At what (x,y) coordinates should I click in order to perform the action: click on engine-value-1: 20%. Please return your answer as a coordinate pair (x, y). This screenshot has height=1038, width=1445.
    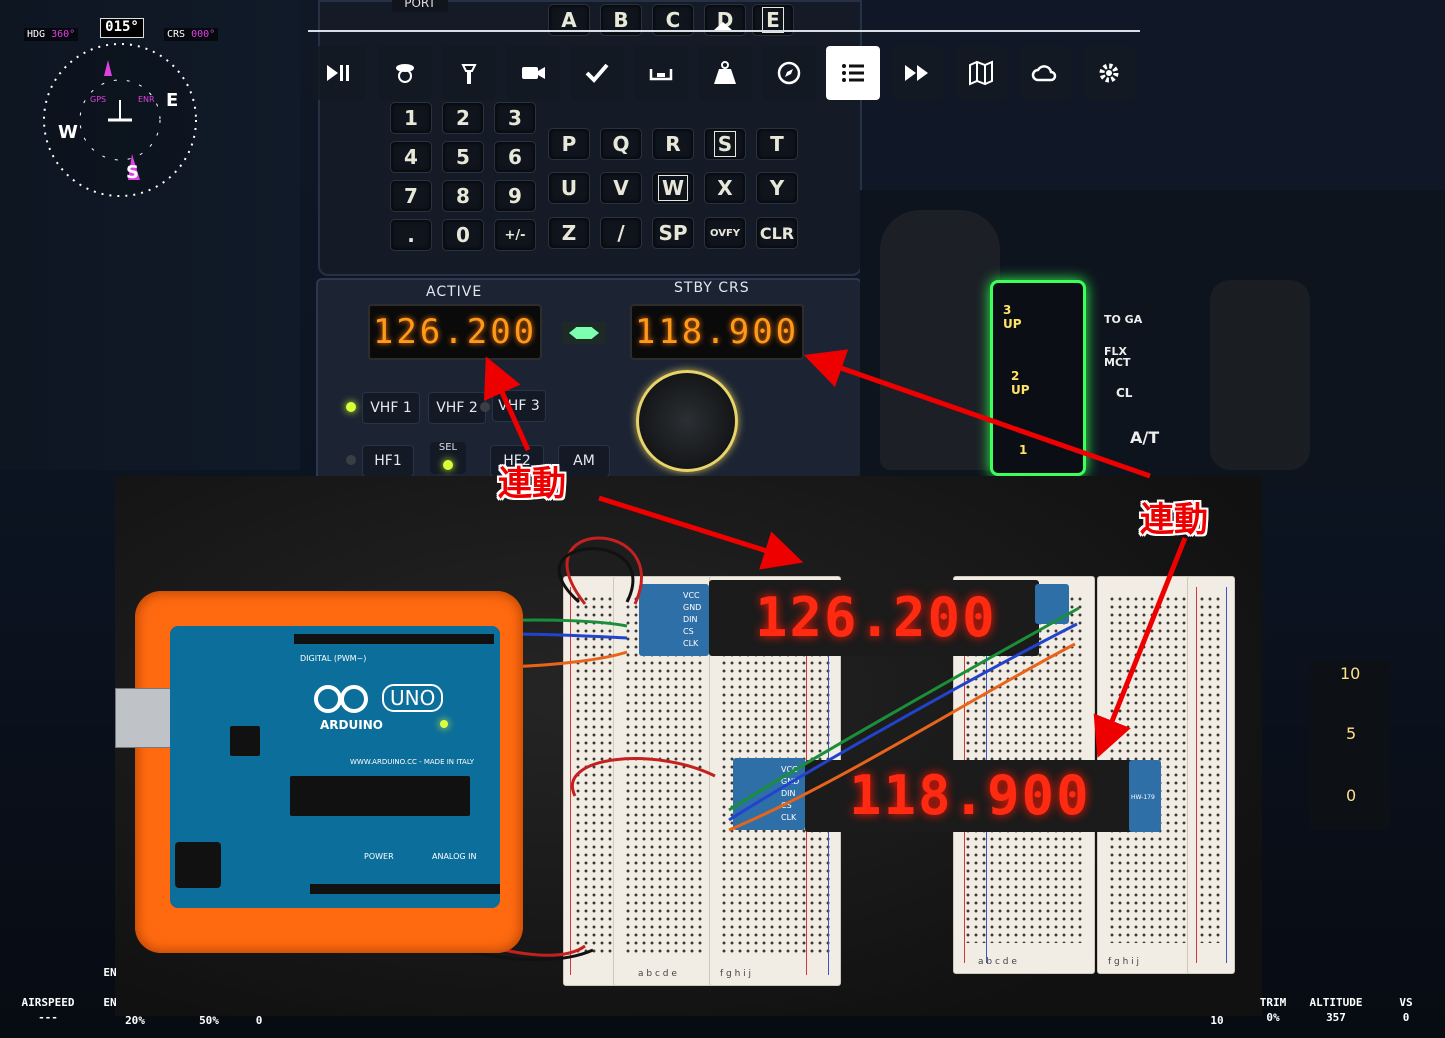
    Looking at the image, I should click on (135, 1020).